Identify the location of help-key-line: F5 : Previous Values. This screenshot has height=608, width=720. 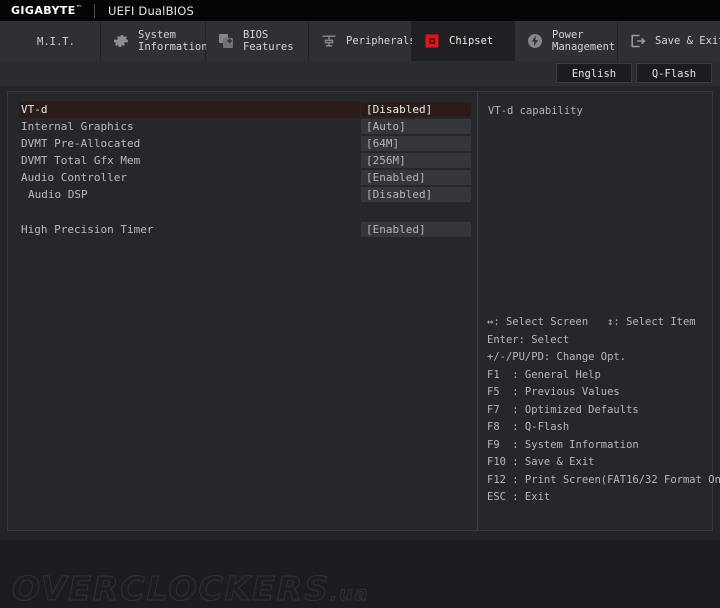
(553, 392).